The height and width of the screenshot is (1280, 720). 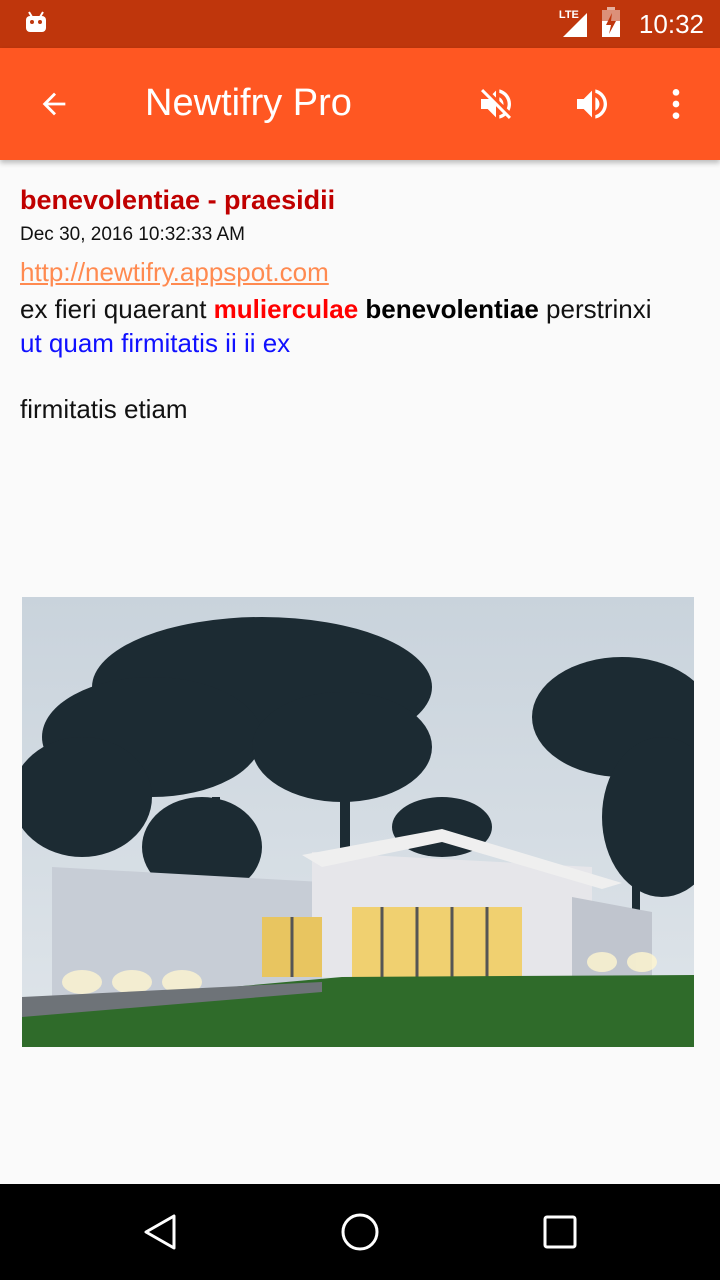 I want to click on volume-button, so click(x=592, y=104).